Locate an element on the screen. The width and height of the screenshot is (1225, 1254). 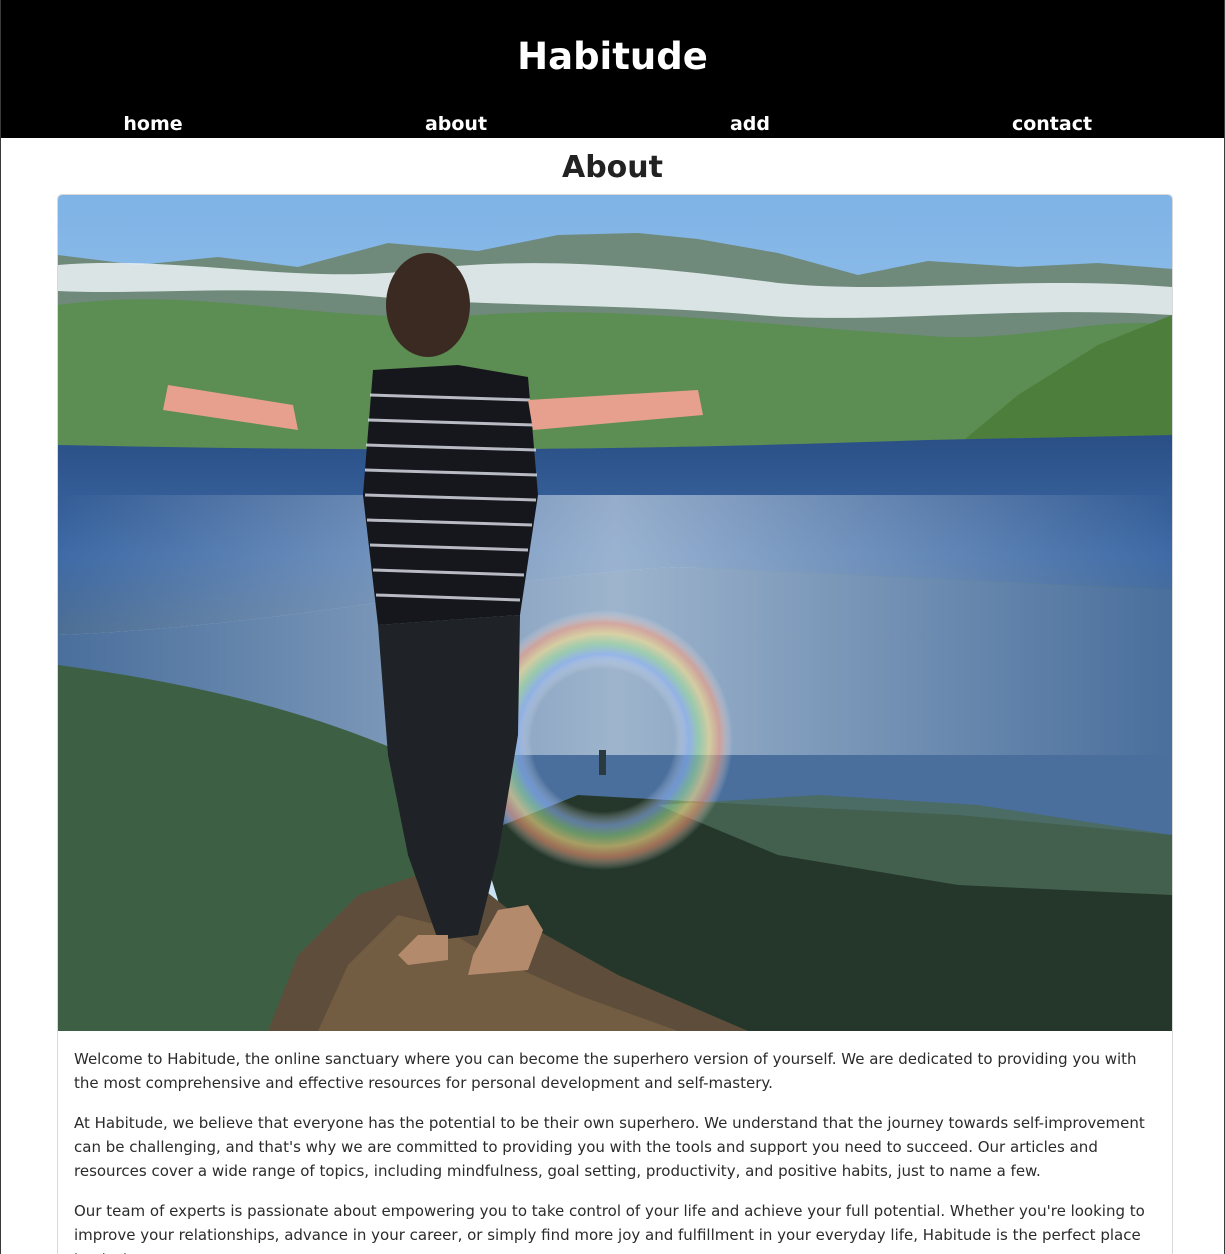
site-title: Habitude is located at coordinates (612, 57).